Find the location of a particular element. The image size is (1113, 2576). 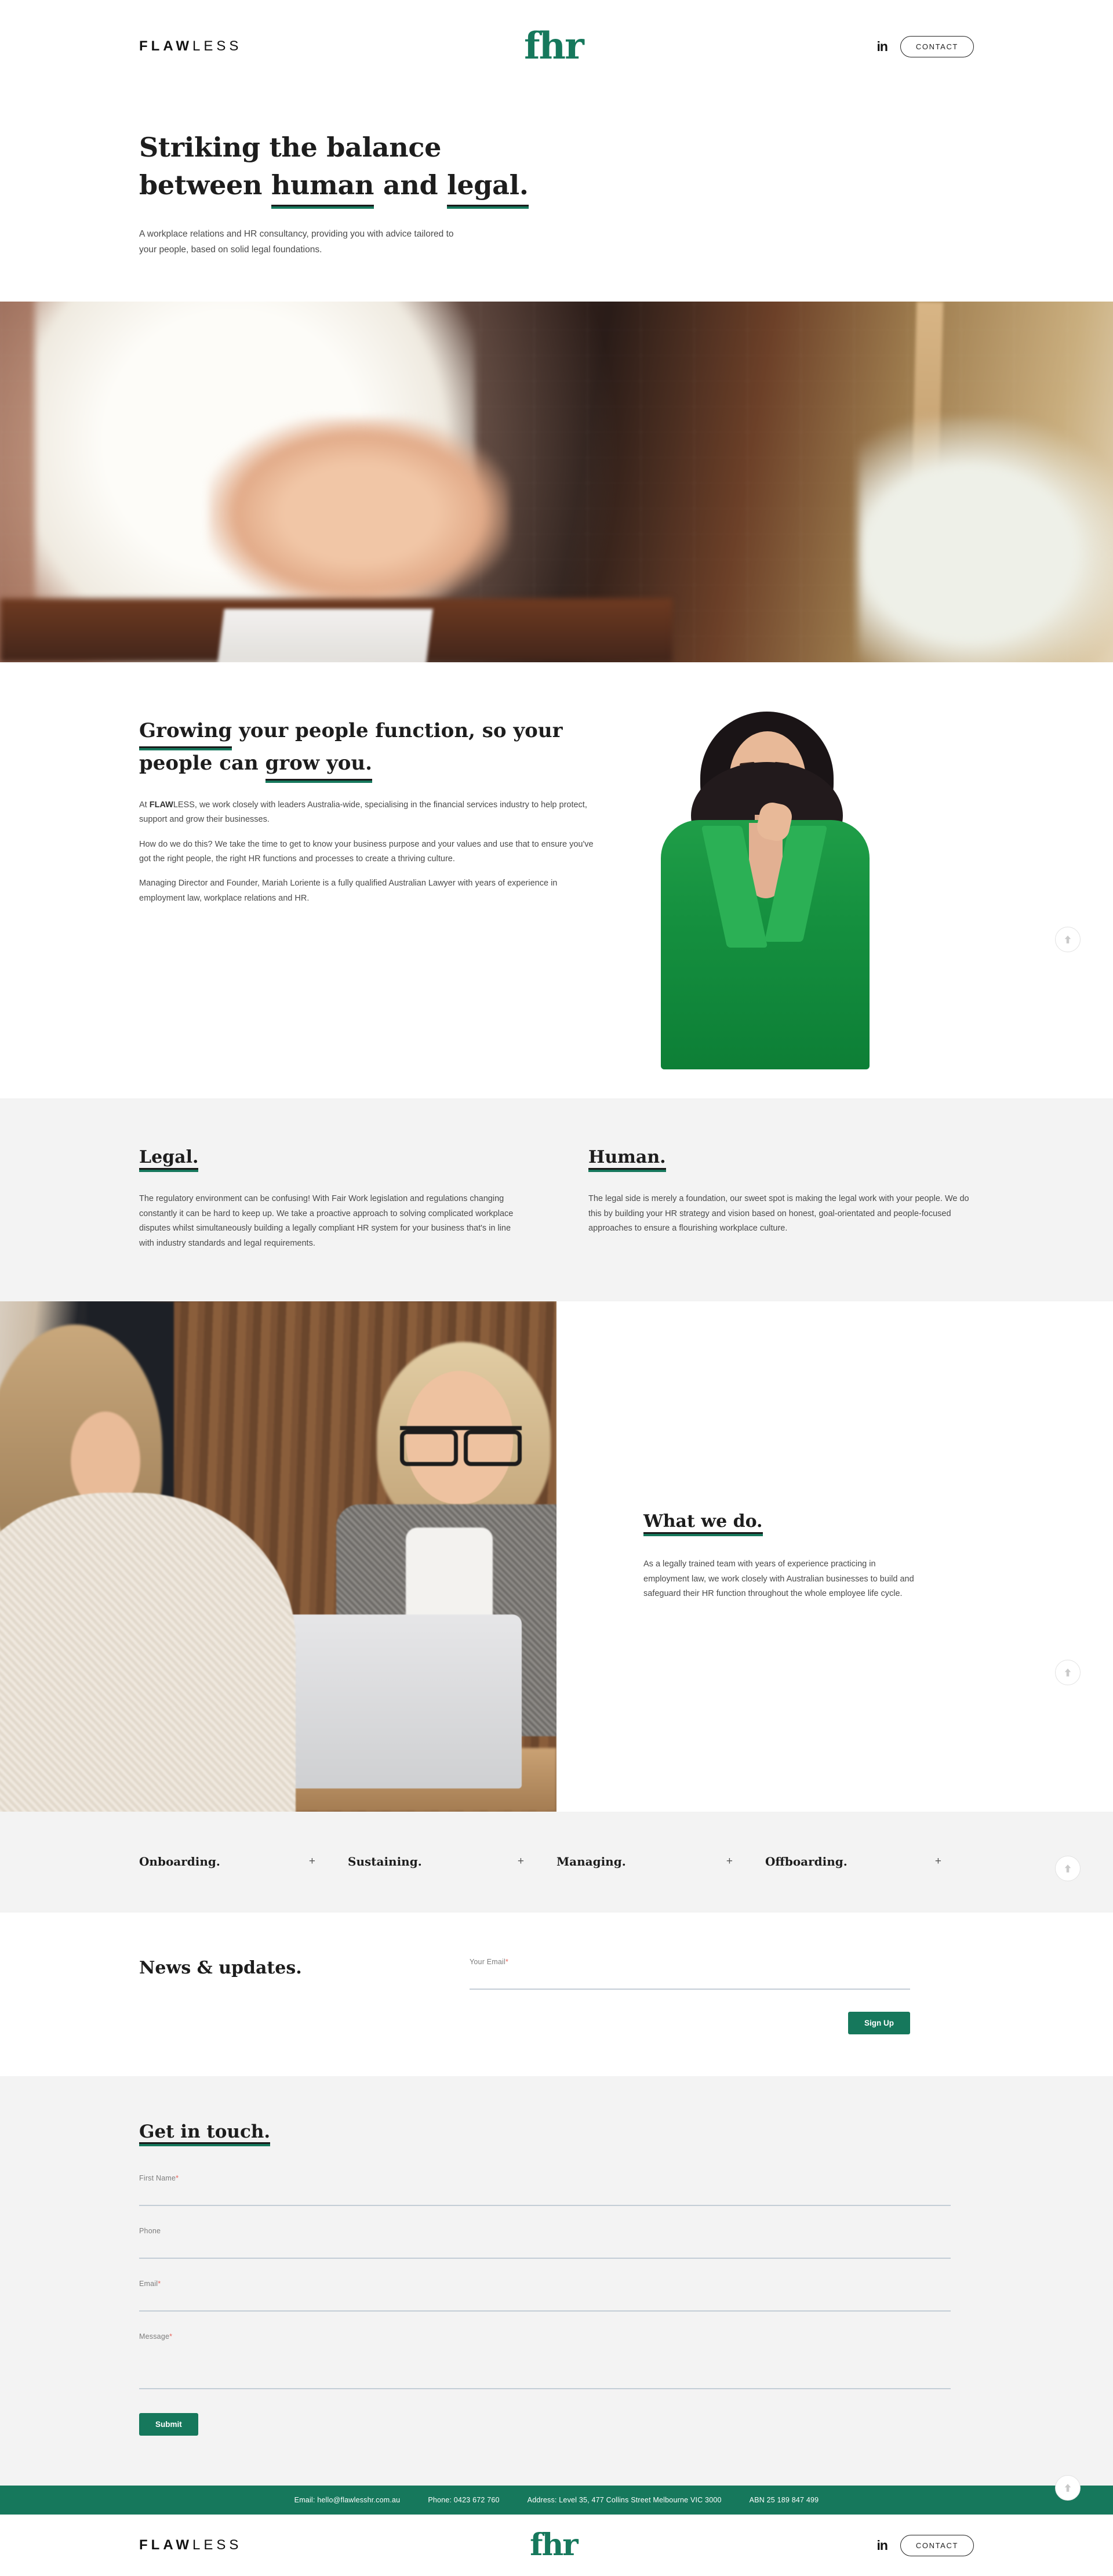

newsletter-email-input is located at coordinates (690, 1978).